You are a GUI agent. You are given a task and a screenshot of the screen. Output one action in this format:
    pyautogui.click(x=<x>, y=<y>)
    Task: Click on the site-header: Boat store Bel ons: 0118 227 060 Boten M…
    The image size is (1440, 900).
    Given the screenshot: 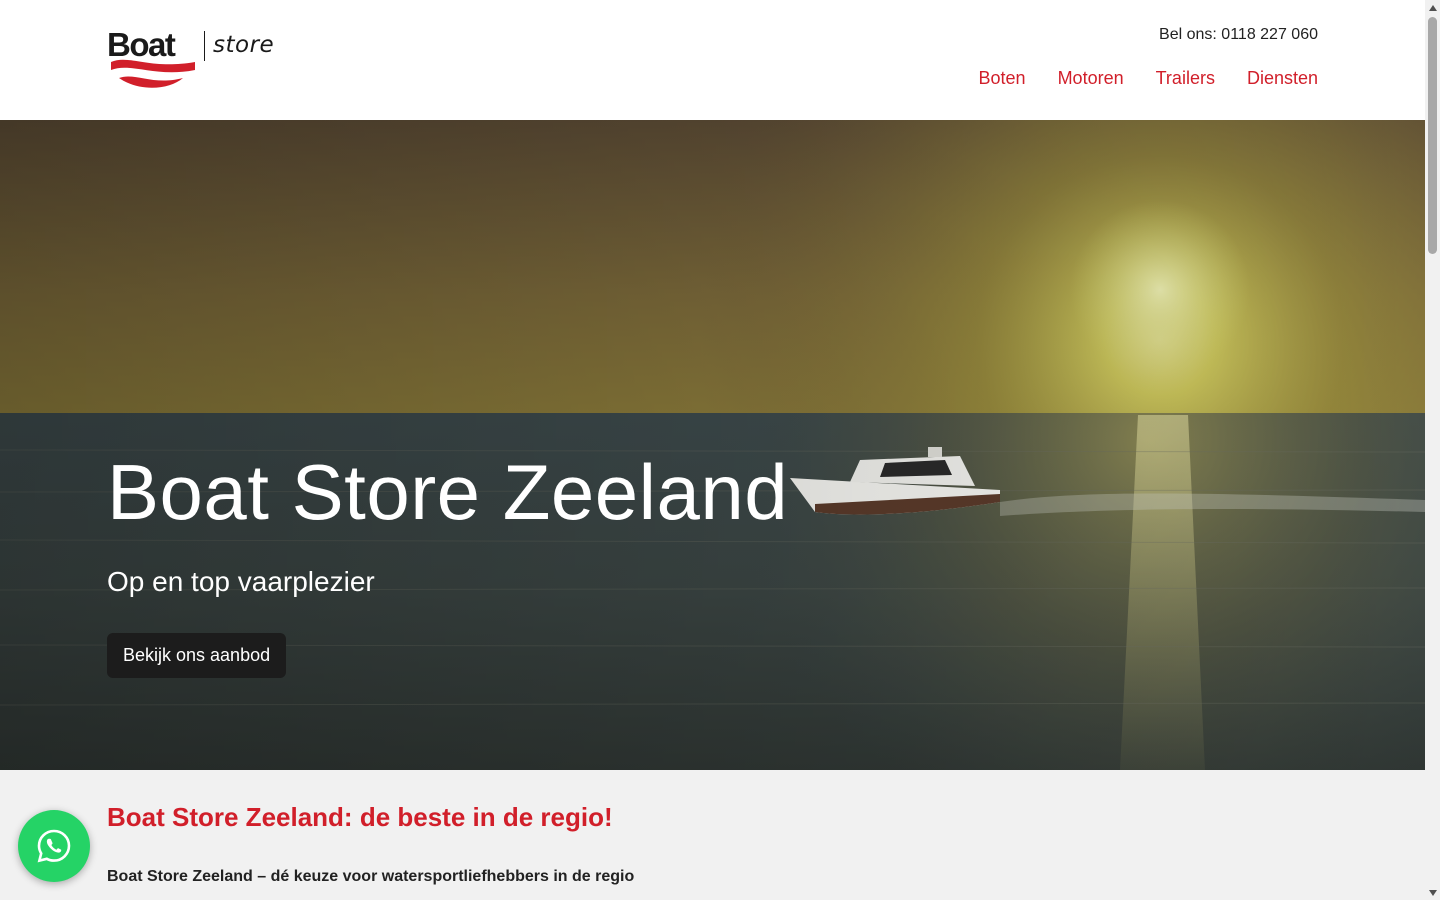 What is the action you would take?
    pyautogui.click(x=712, y=60)
    